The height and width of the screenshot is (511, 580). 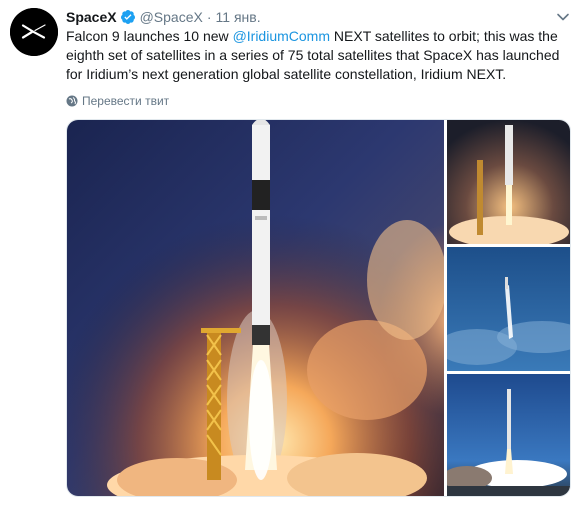 I want to click on translate-tweet-link: Перевести твит, so click(x=117, y=101).